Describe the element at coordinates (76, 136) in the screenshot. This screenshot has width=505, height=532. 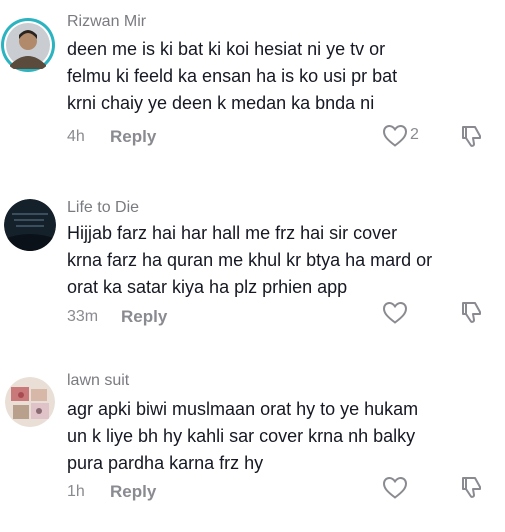
I see `timestamp: 4h` at that location.